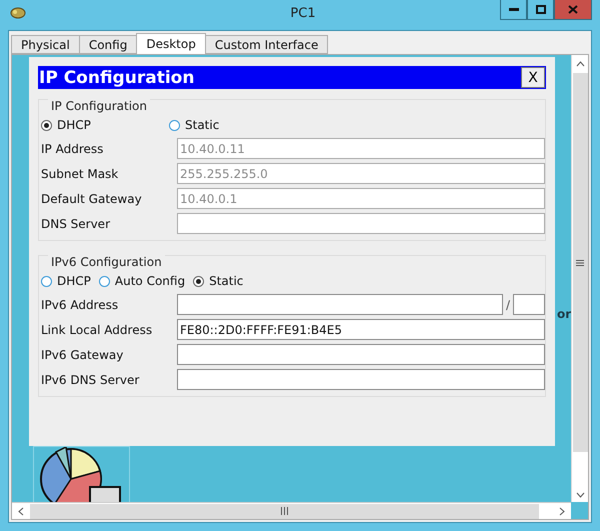 The image size is (600, 531). What do you see at coordinates (106, 262) in the screenshot?
I see `group-title: IPv6 Configuration` at bounding box center [106, 262].